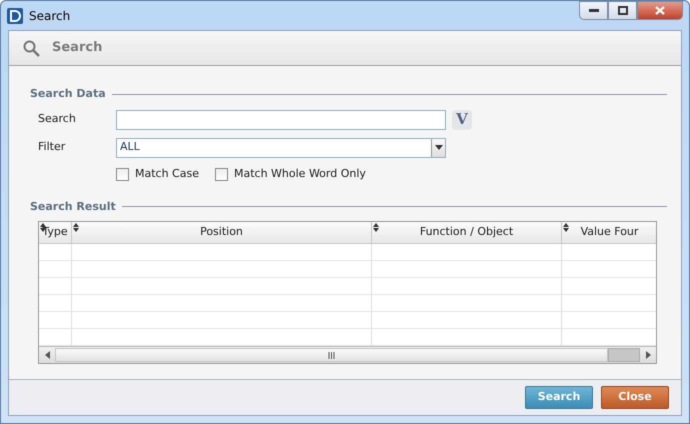 This screenshot has height=424, width=690. I want to click on column-header: Function / Object, so click(467, 232).